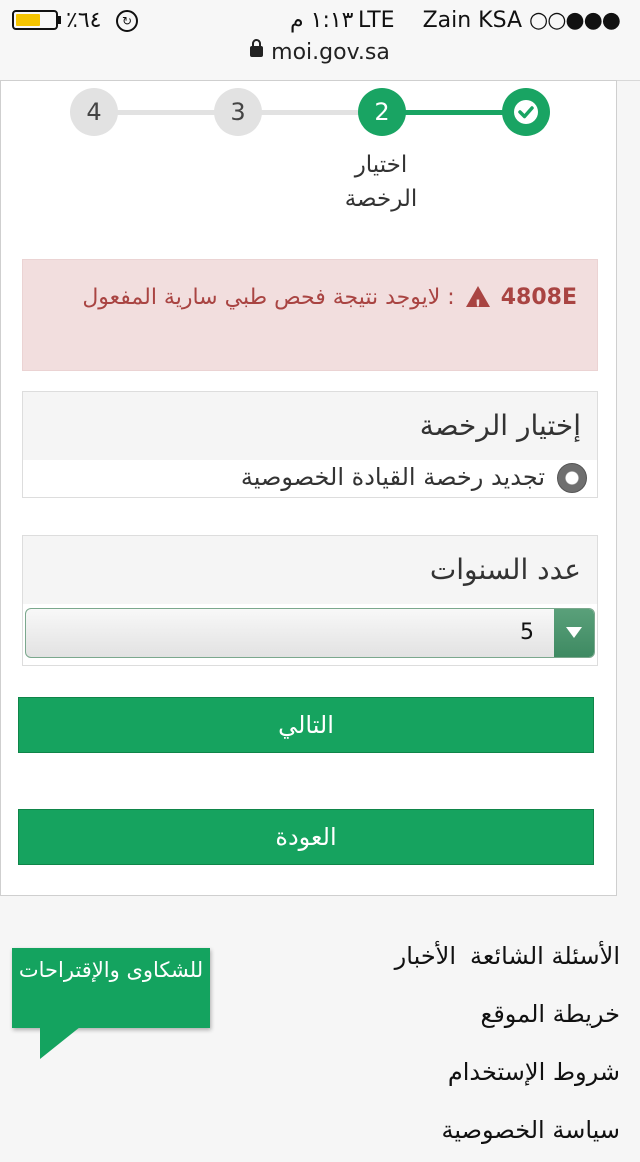  What do you see at coordinates (572, 478) in the screenshot?
I see `license-radio` at bounding box center [572, 478].